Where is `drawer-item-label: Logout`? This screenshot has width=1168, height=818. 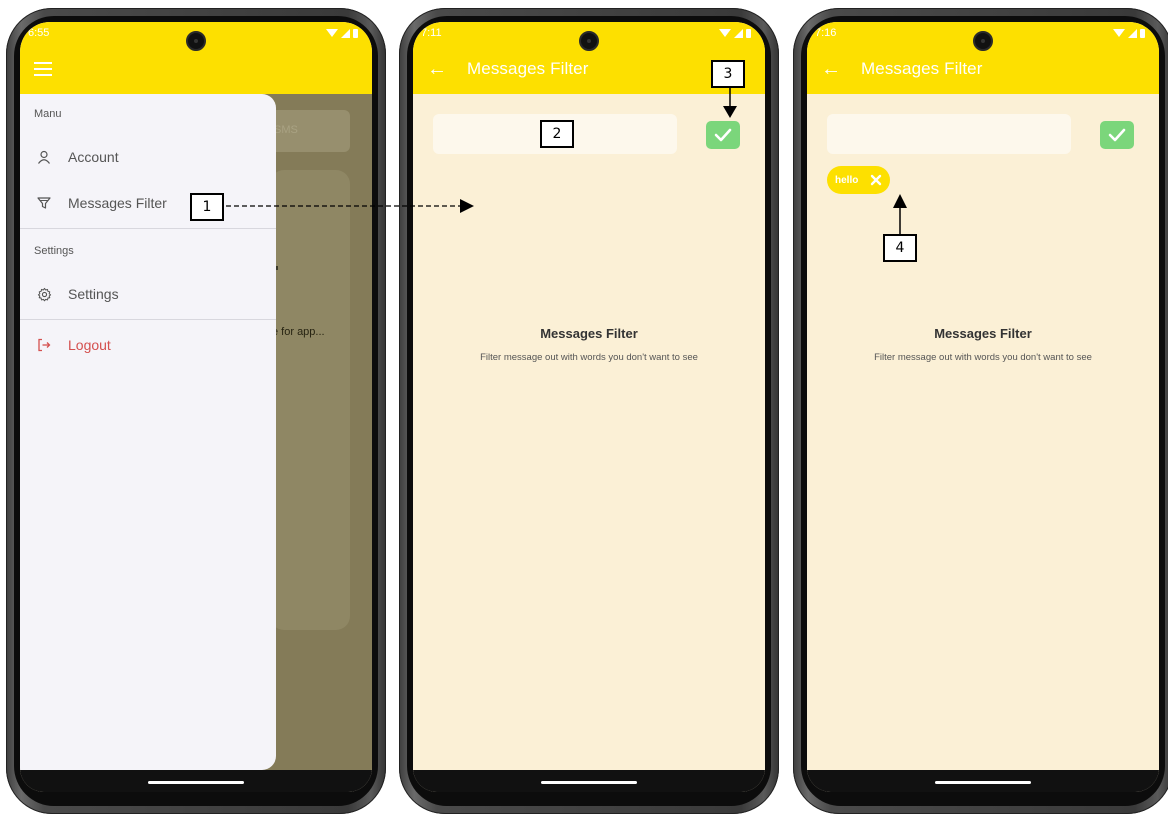 drawer-item-label: Logout is located at coordinates (89, 345).